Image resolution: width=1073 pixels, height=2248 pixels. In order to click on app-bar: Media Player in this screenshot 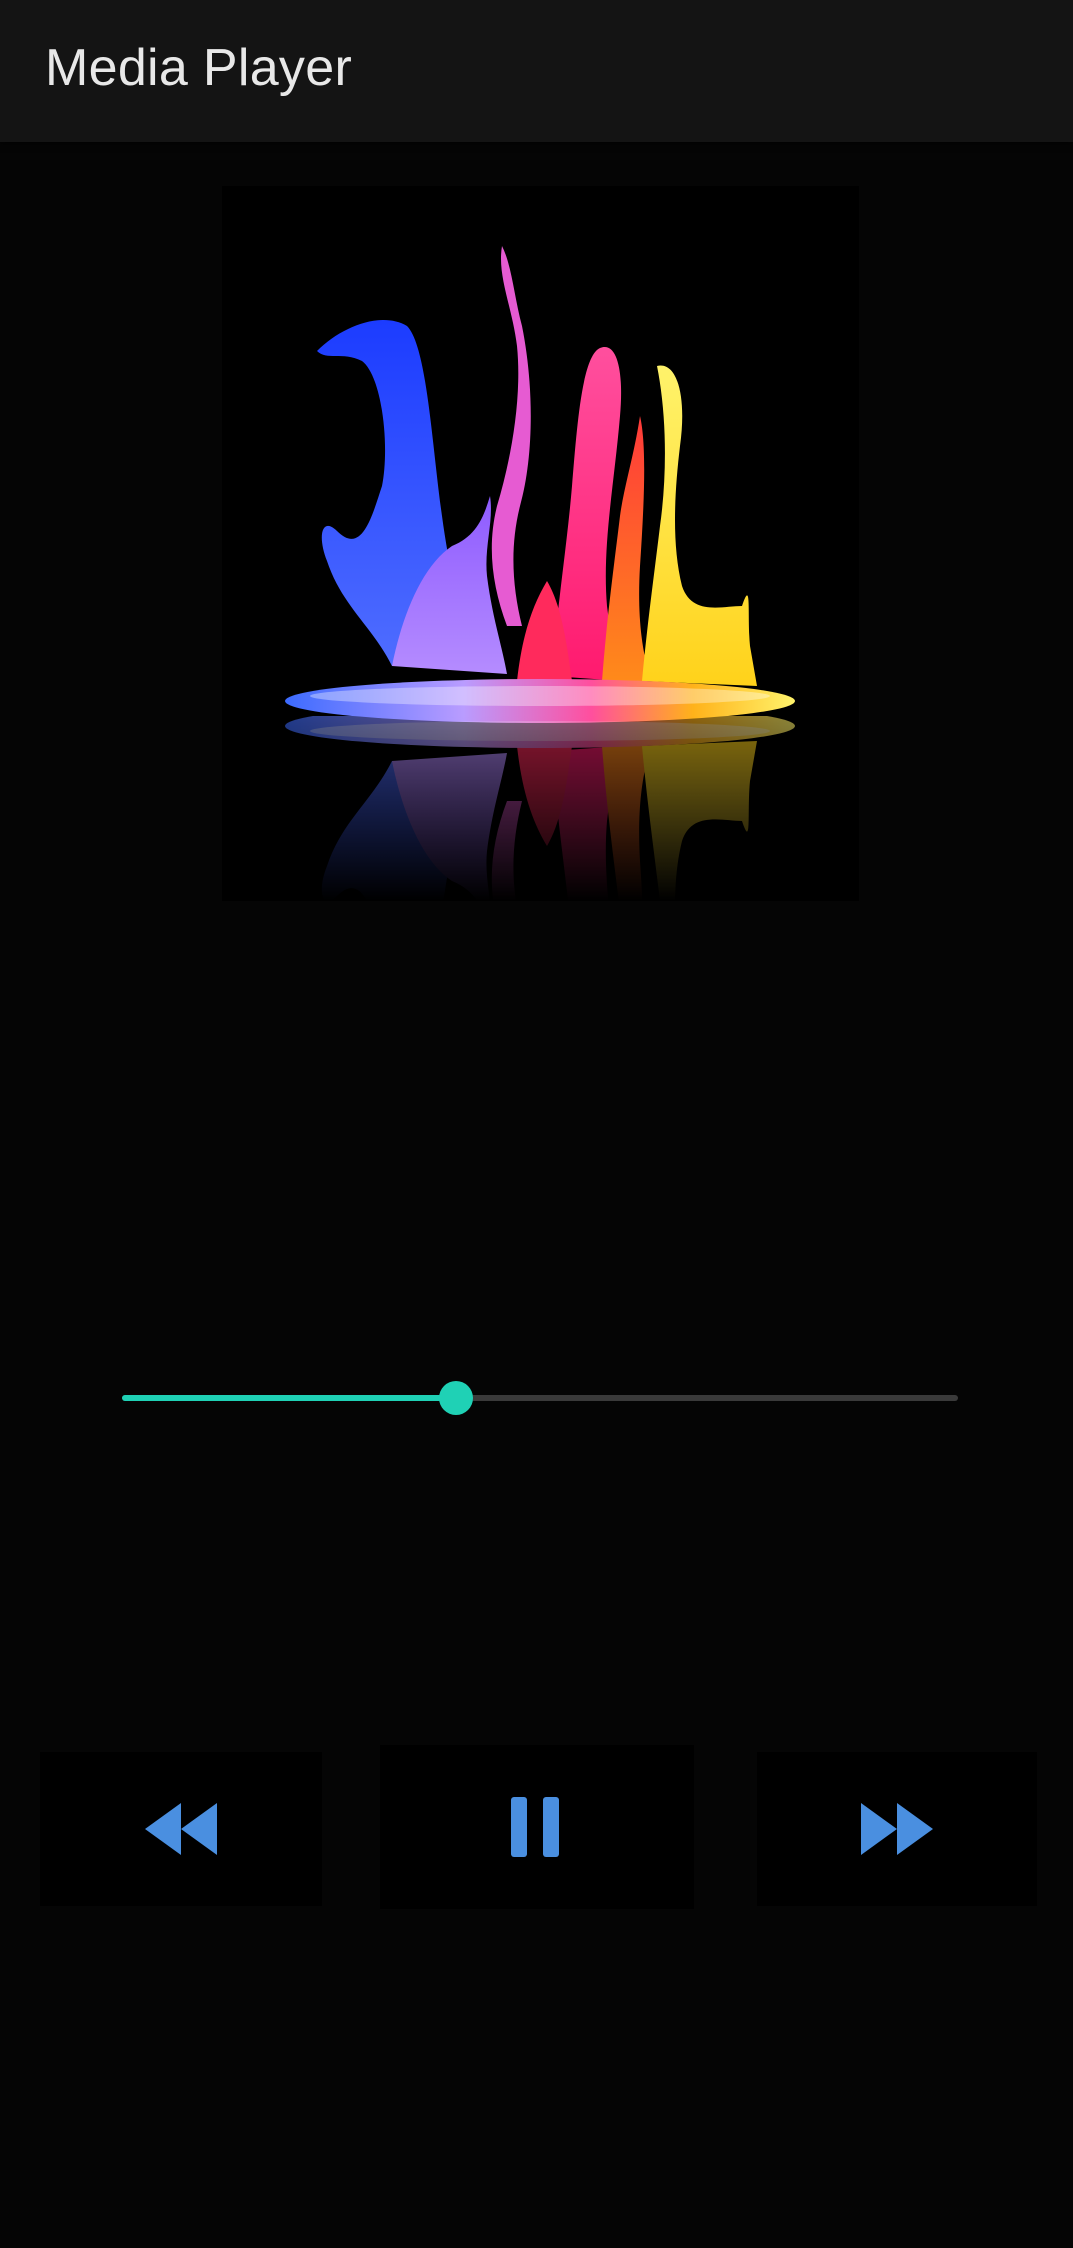, I will do `click(536, 71)`.